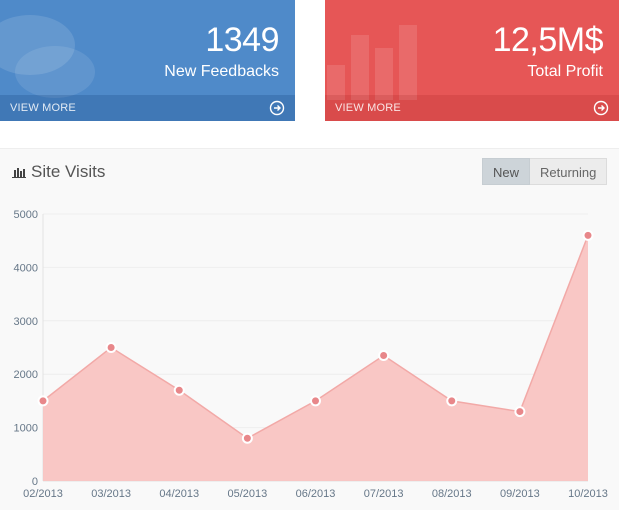 This screenshot has height=510, width=619. Describe the element at coordinates (35, 482) in the screenshot. I see `y-tick-label: 0` at that location.